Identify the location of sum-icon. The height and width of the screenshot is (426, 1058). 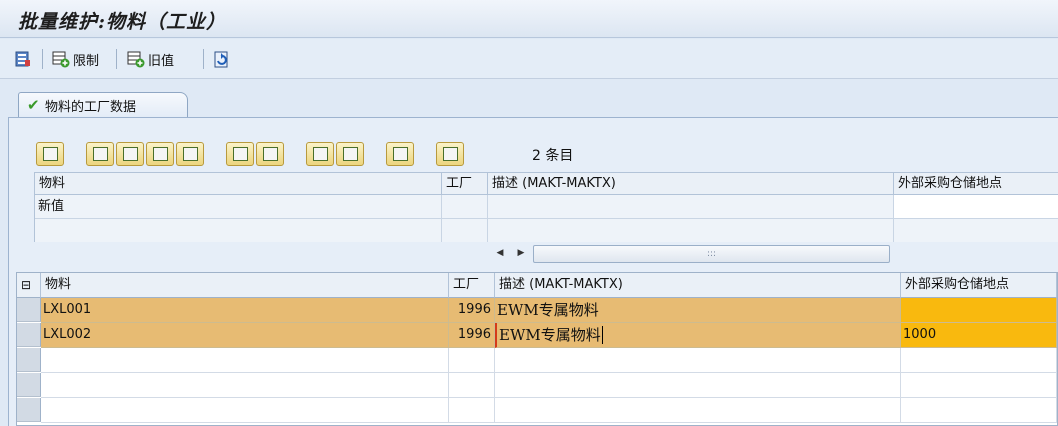
(400, 154).